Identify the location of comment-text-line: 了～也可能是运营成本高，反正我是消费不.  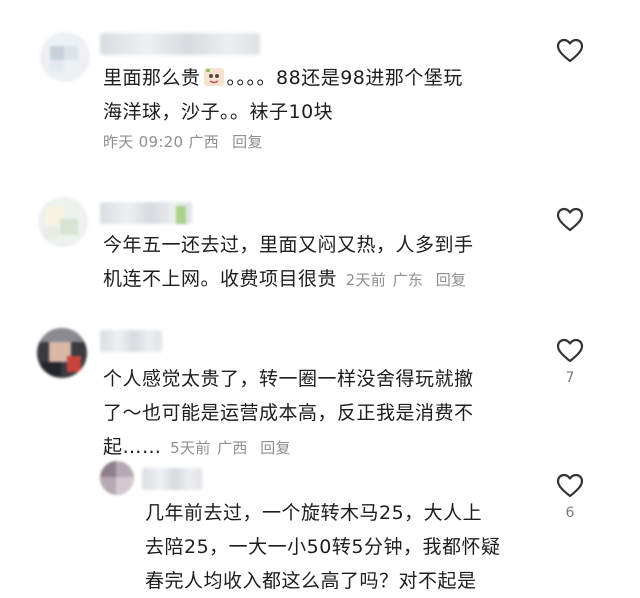
(288, 413).